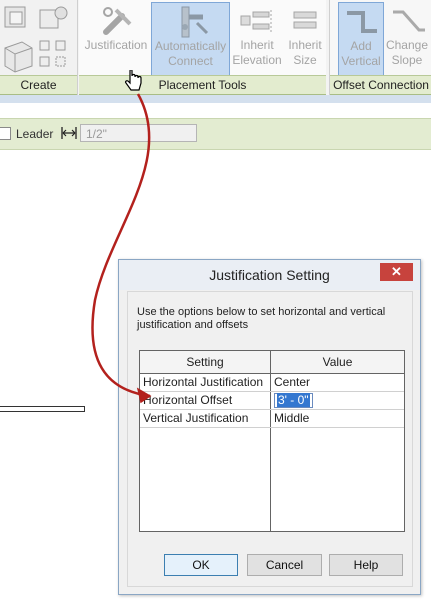  Describe the element at coordinates (380, 85) in the screenshot. I see `panel-title-offset-connections: Offset Connection` at that location.